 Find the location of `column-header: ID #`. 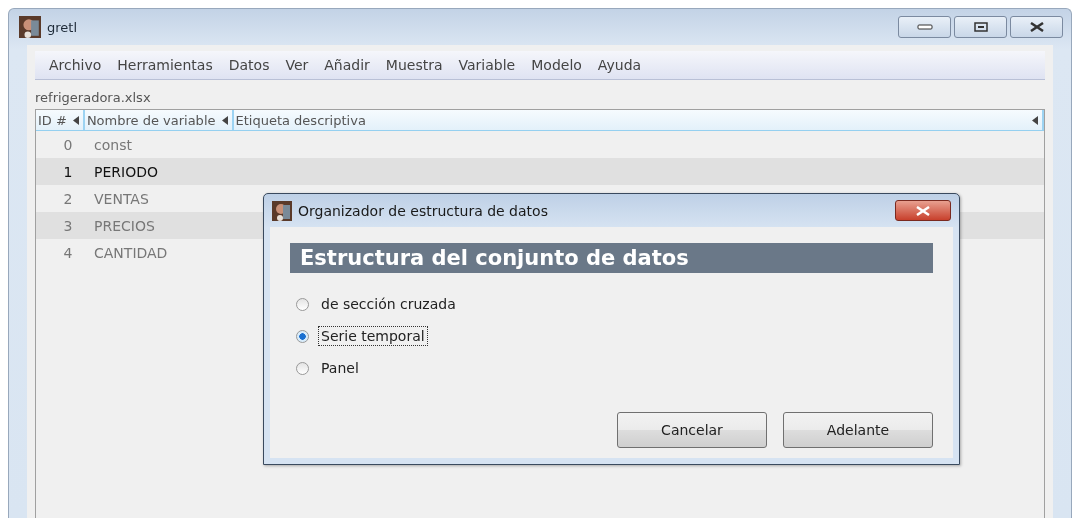

column-header: ID # is located at coordinates (60, 120).